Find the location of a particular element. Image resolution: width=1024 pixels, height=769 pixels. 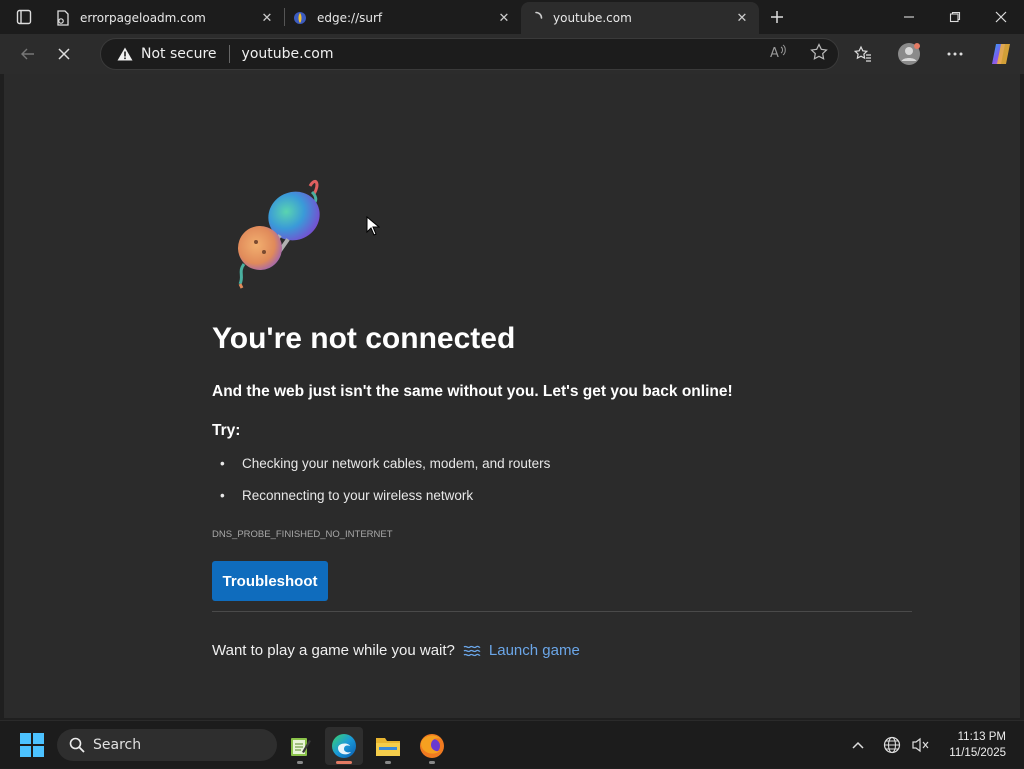

tab-actions-icon is located at coordinates (24, 17).